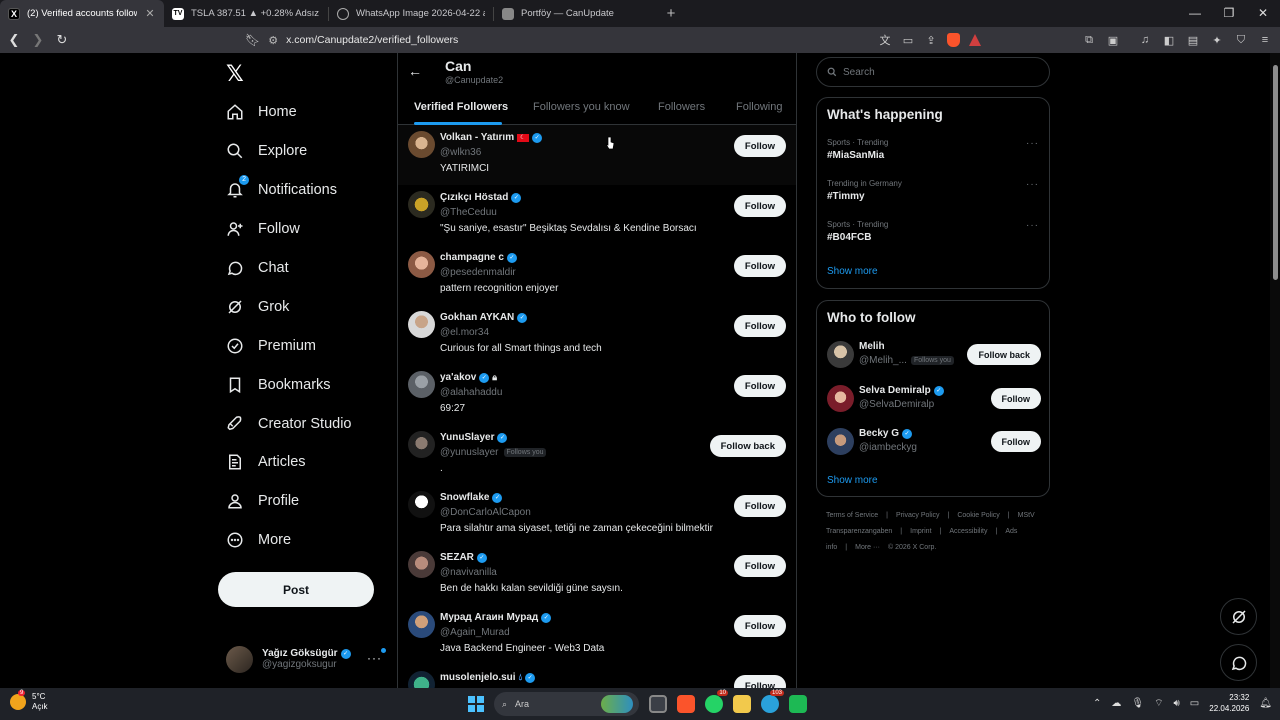 The image size is (1280, 720). I want to click on minimize-icon: —, so click(1195, 13).